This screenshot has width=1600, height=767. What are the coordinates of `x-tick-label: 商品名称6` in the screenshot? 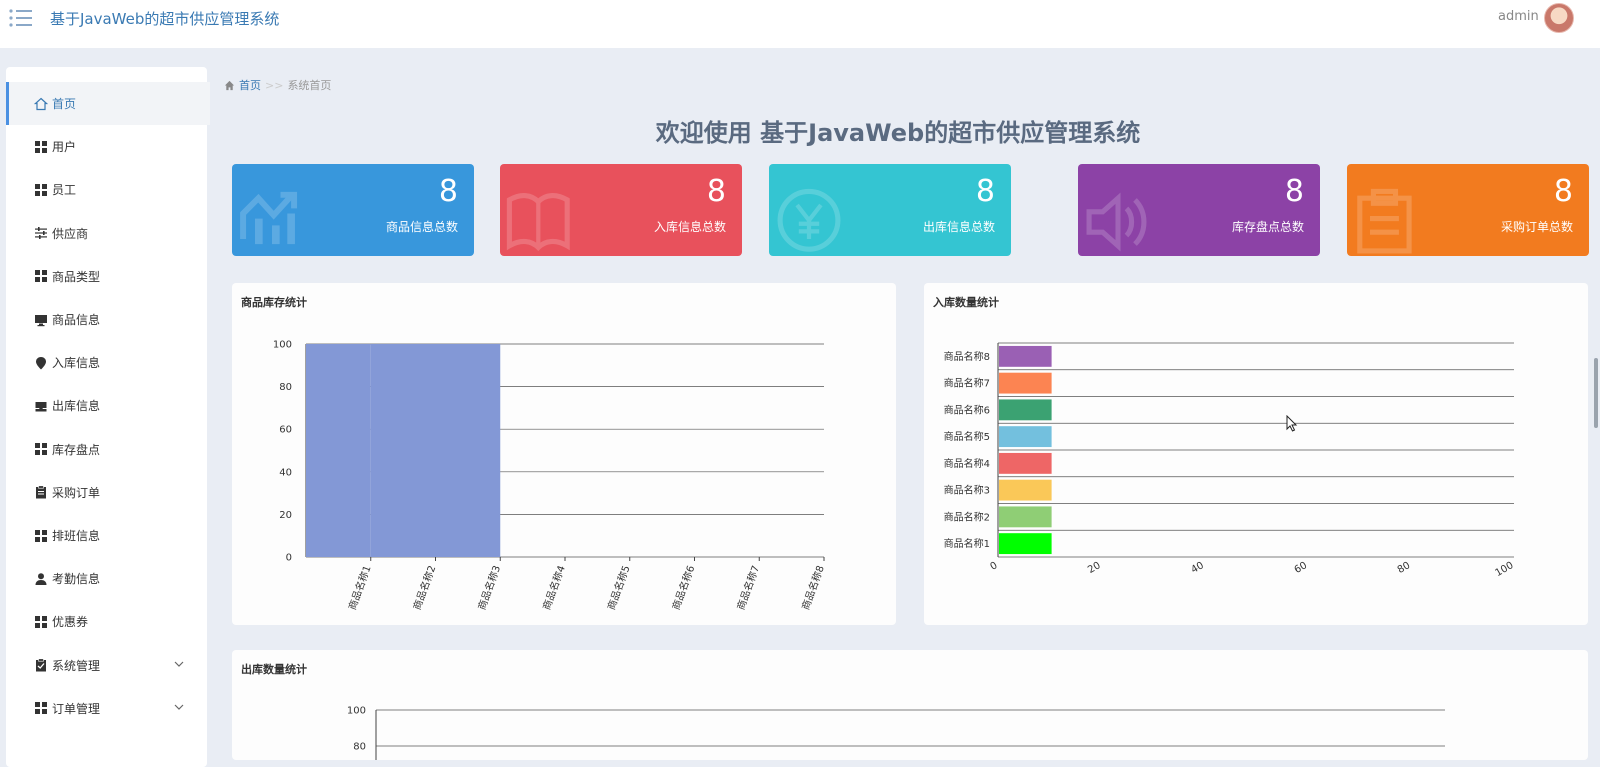 It's located at (683, 588).